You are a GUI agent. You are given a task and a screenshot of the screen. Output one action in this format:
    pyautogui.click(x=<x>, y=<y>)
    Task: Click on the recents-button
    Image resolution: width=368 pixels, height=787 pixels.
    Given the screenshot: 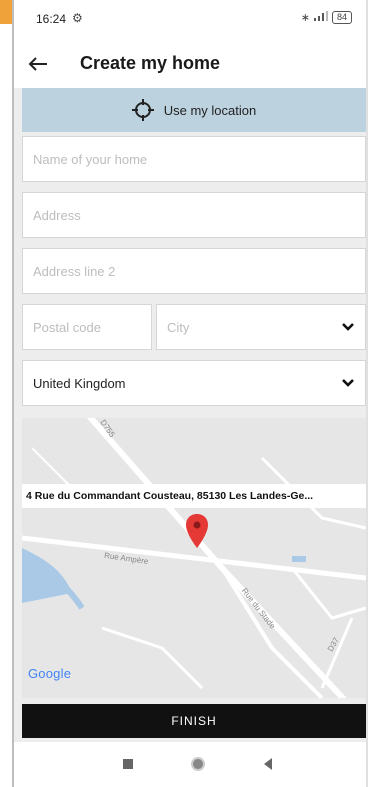 What is the action you would take?
    pyautogui.click(x=128, y=764)
    